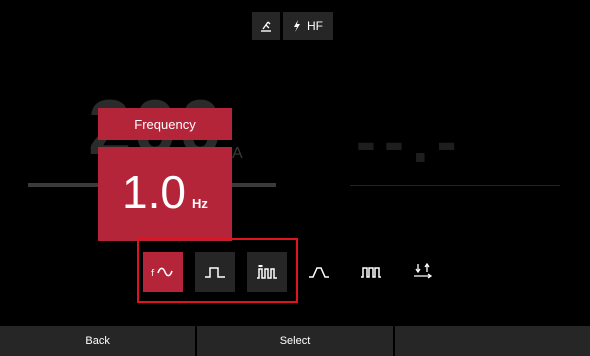  I want to click on back-button: Back, so click(98, 341).